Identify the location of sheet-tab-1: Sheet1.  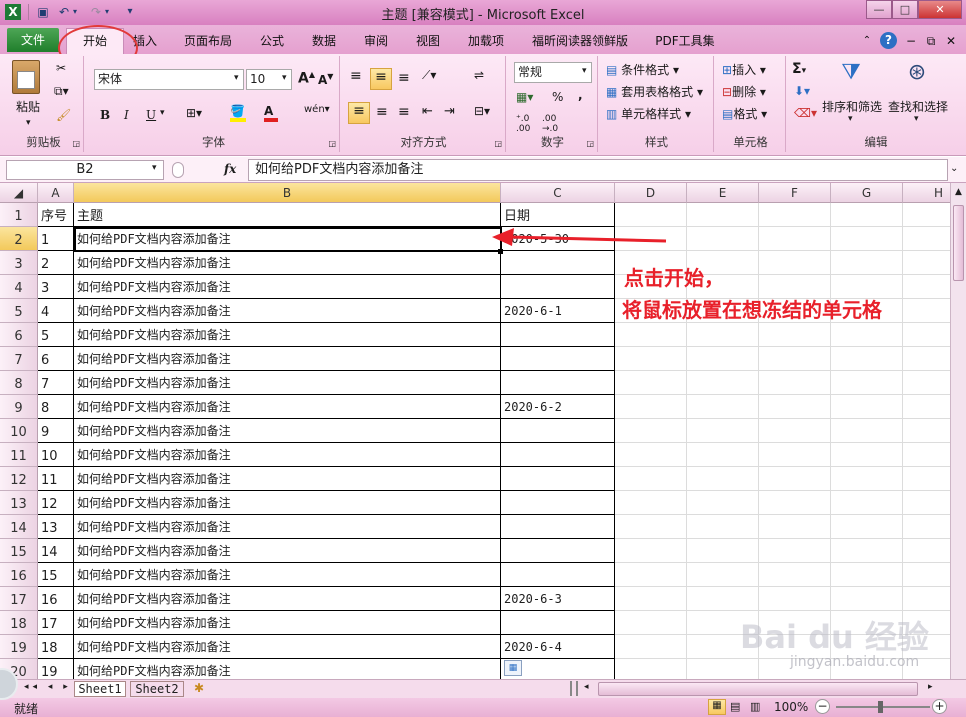
(100, 689).